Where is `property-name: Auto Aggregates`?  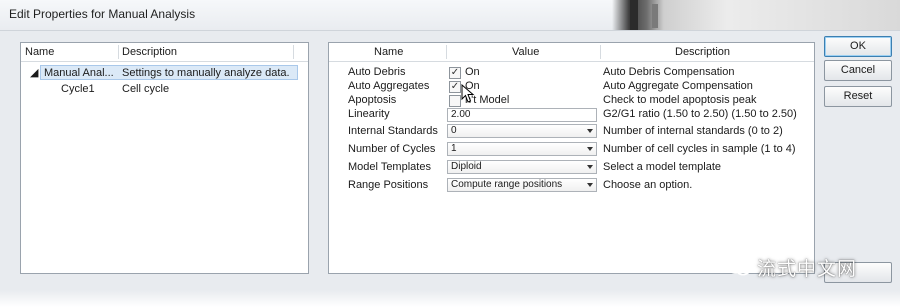
property-name: Auto Aggregates is located at coordinates (389, 86).